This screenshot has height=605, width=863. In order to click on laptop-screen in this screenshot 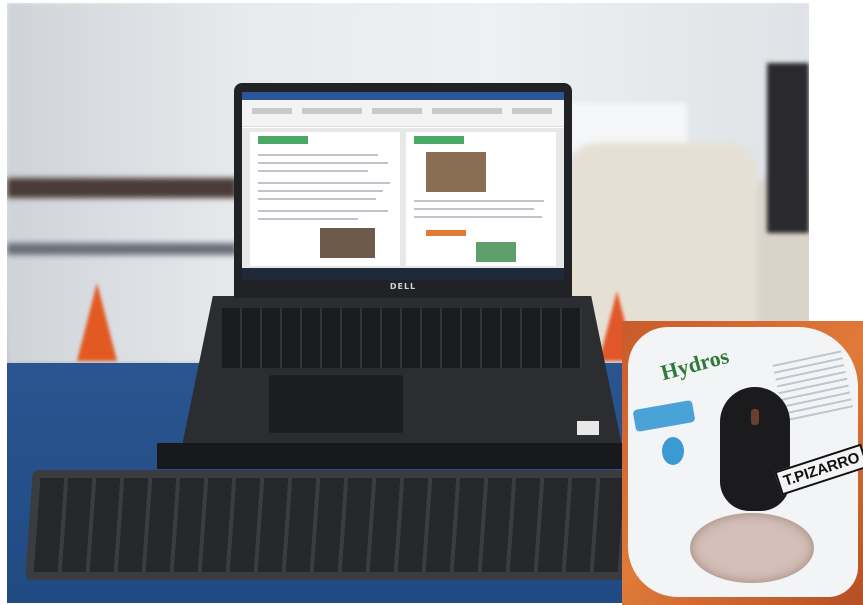, I will do `click(403, 186)`.